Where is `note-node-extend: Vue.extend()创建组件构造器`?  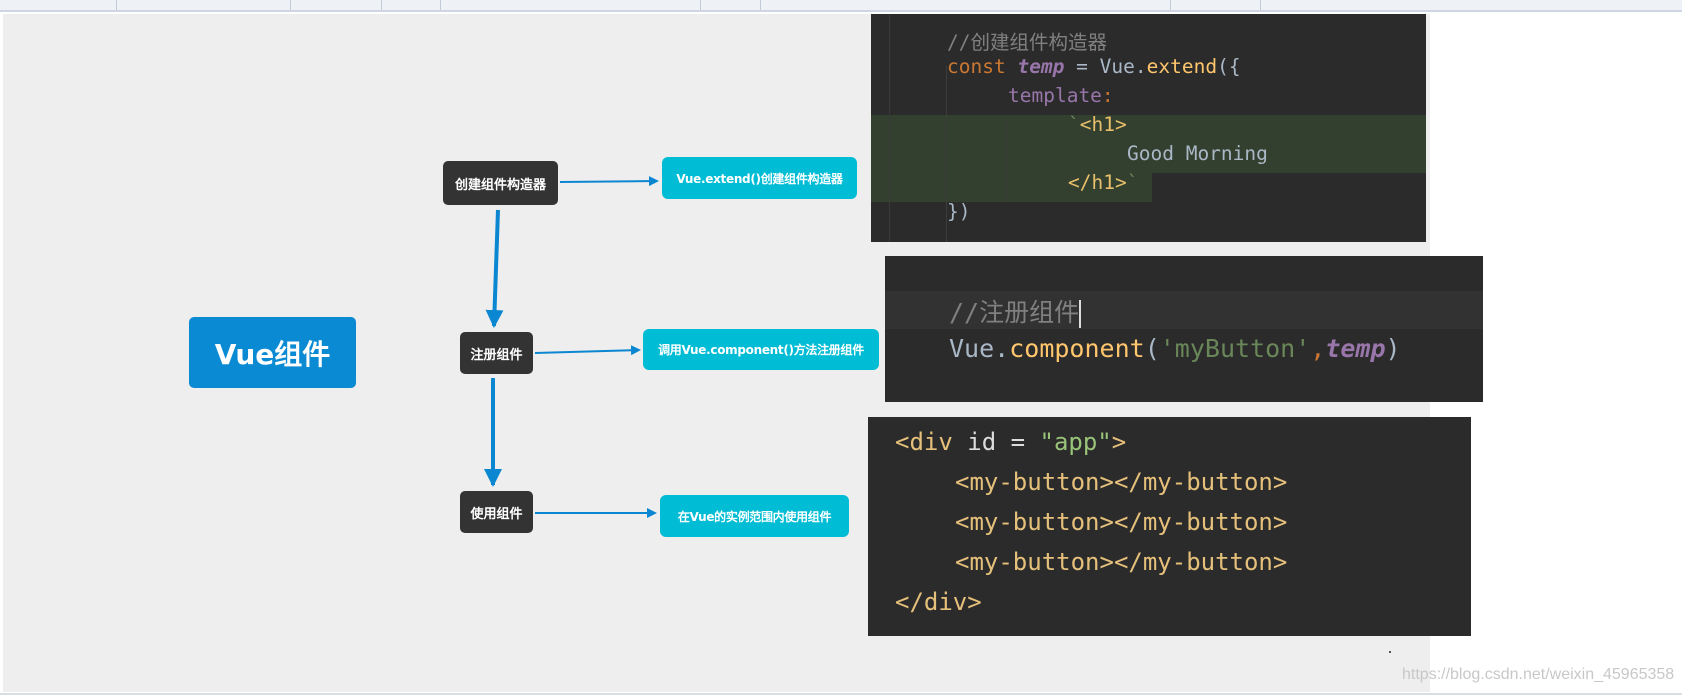 note-node-extend: Vue.extend()创建组件构造器 is located at coordinates (759, 178).